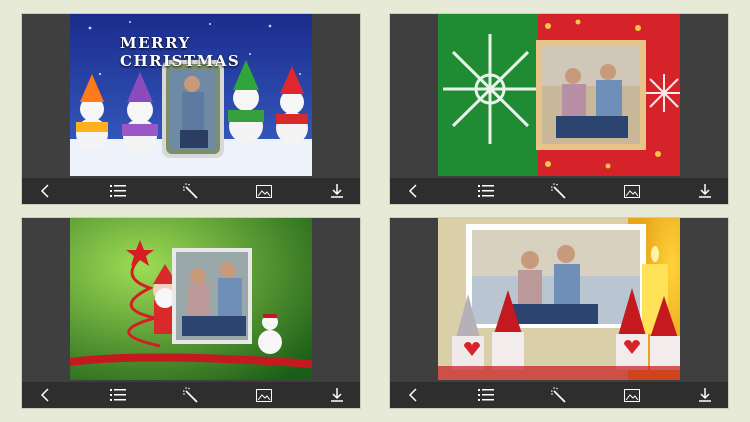 The width and height of the screenshot is (750, 422). What do you see at coordinates (191, 299) in the screenshot?
I see `frame-preview-santa-tree` at bounding box center [191, 299].